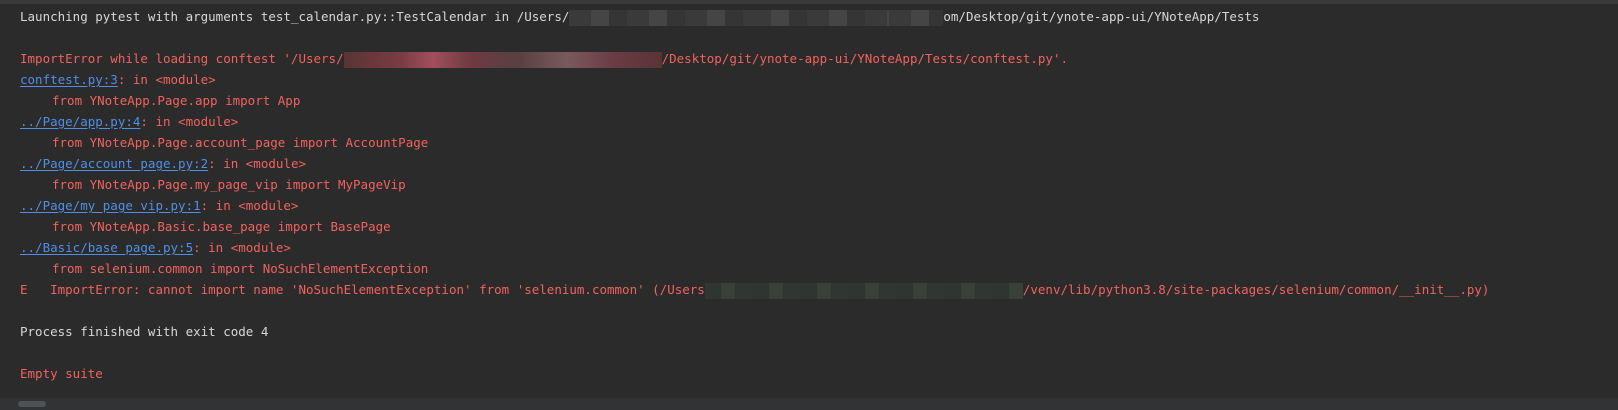  What do you see at coordinates (809, 404) in the screenshot?
I see `horizontal-scrollbar` at bounding box center [809, 404].